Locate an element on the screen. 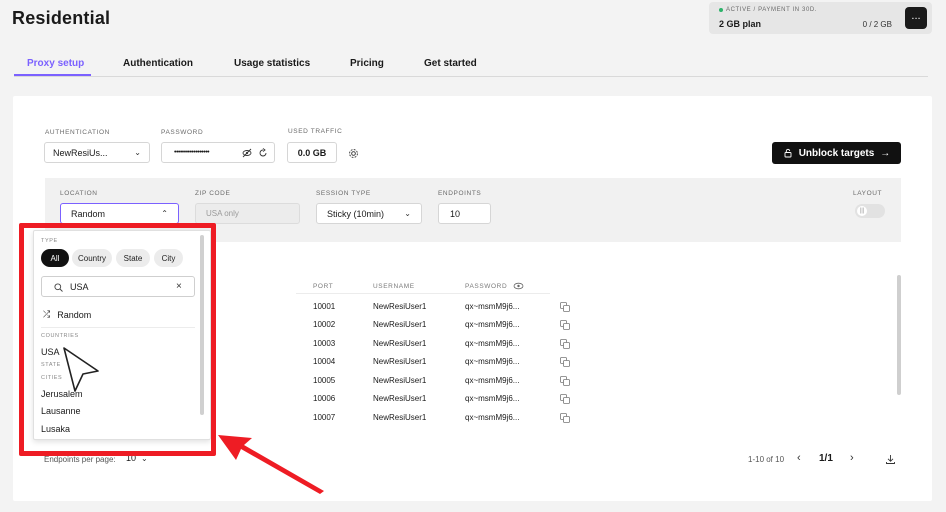 The image size is (946, 512). username-header: USERNAME is located at coordinates (394, 286).